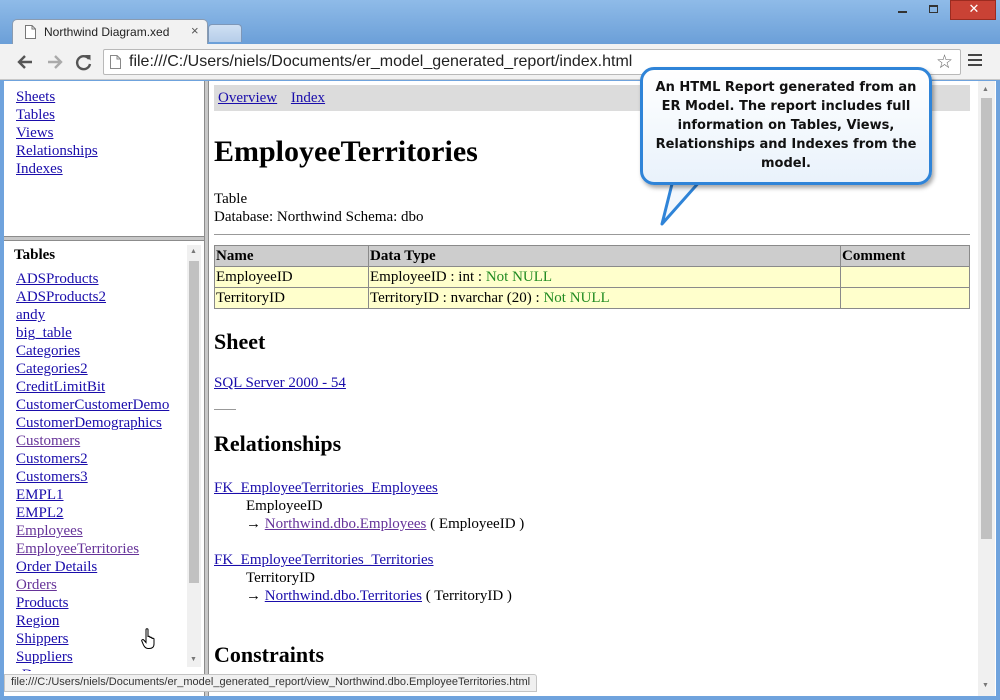 This screenshot has height=700, width=1000. I want to click on close-icon: ✕, so click(974, 9).